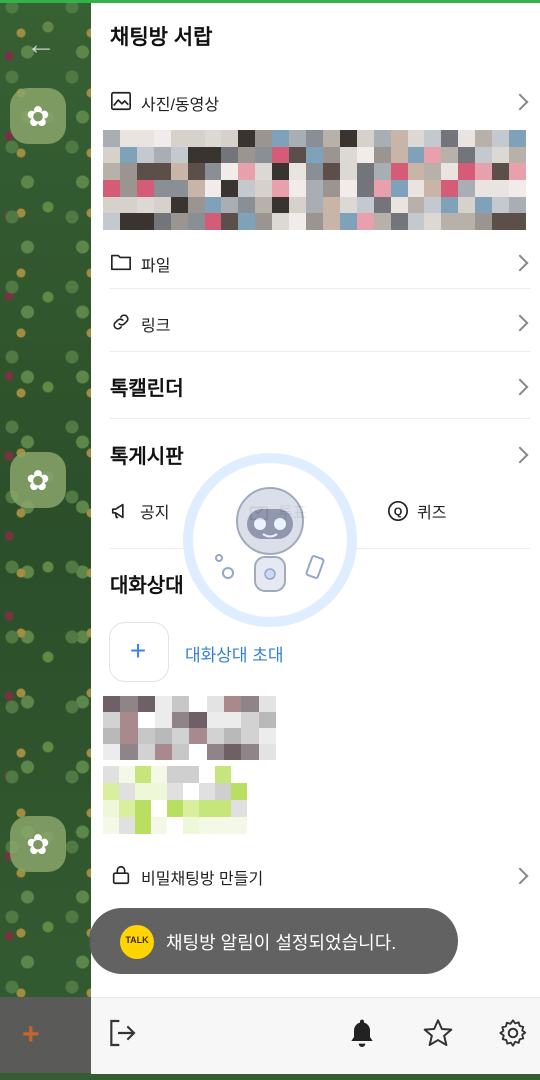 The width and height of the screenshot is (540, 1080). Describe the element at coordinates (156, 326) in the screenshot. I see `link-label: 링크` at that location.